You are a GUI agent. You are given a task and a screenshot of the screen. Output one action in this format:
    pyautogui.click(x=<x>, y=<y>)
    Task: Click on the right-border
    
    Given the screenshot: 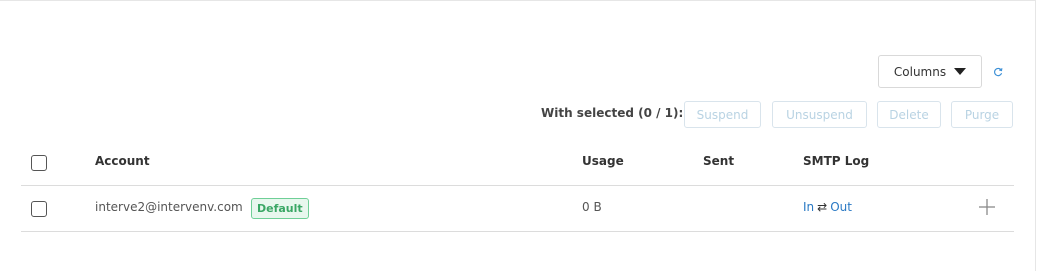 What is the action you would take?
    pyautogui.click(x=1035, y=135)
    